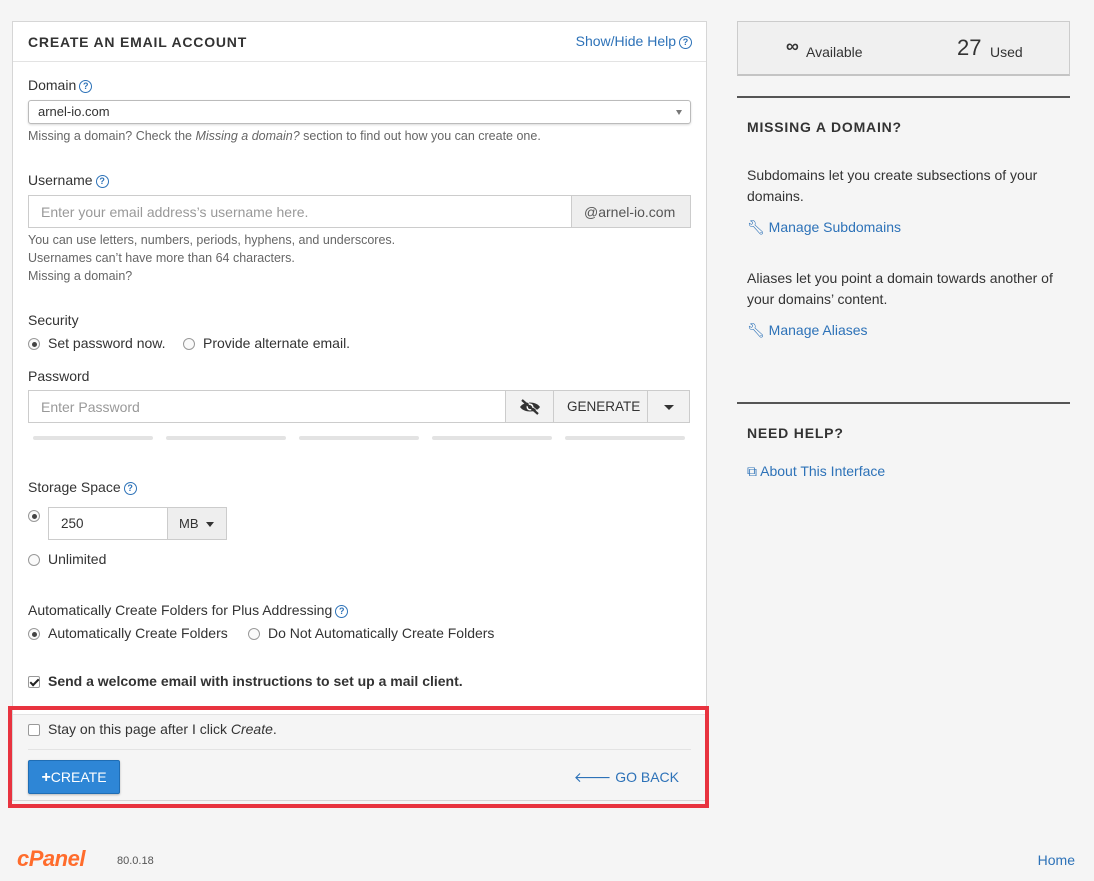 The image size is (1094, 881). Describe the element at coordinates (752, 471) in the screenshot. I see `external-link-icon: ⧉` at that location.